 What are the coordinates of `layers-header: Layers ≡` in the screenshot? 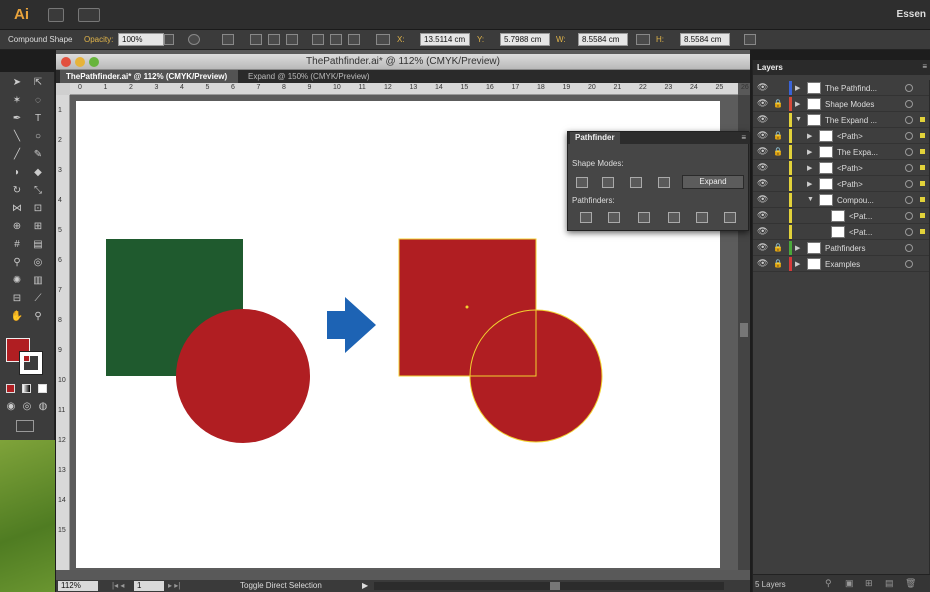 It's located at (841, 67).